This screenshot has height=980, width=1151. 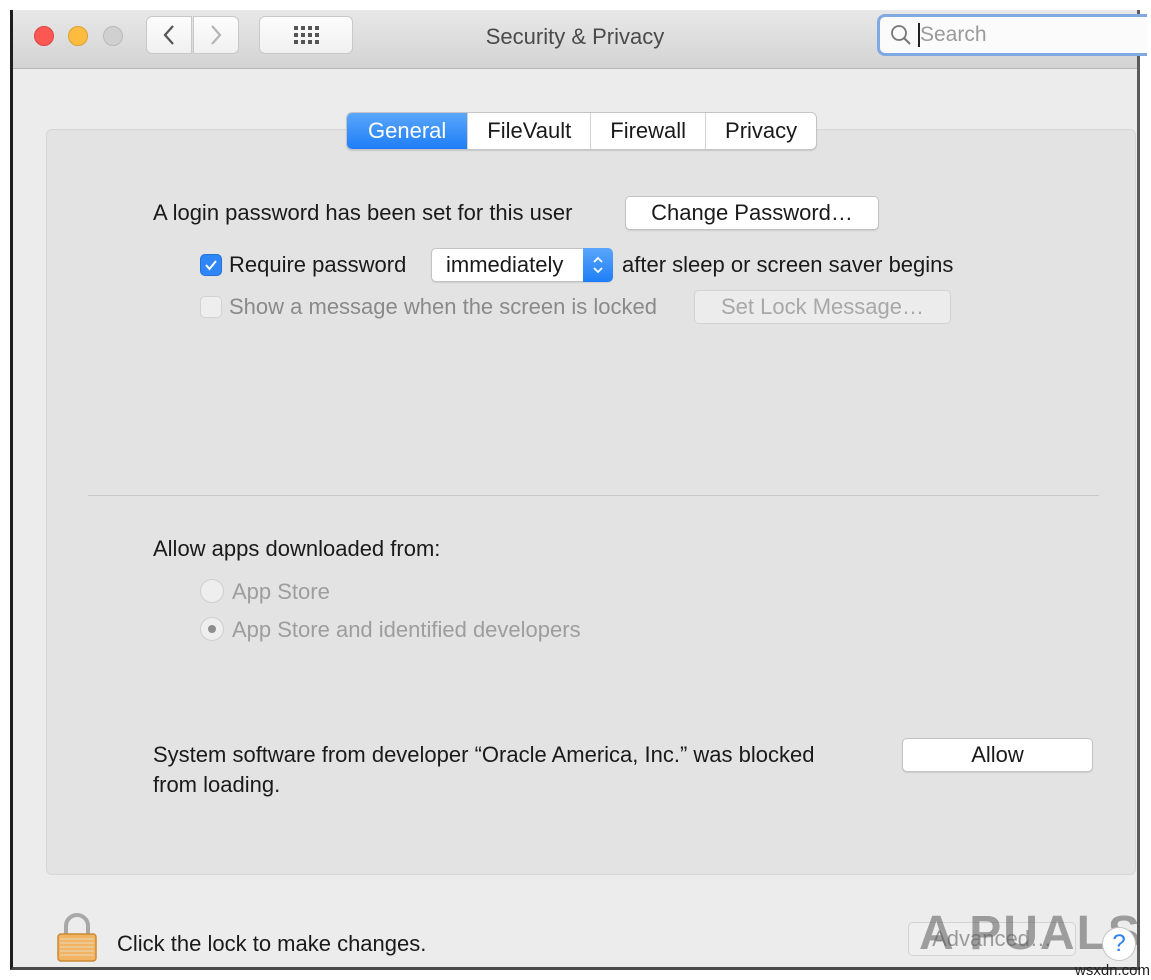 What do you see at coordinates (272, 943) in the screenshot?
I see `lock-instructions: Click the lock to make changes.` at bounding box center [272, 943].